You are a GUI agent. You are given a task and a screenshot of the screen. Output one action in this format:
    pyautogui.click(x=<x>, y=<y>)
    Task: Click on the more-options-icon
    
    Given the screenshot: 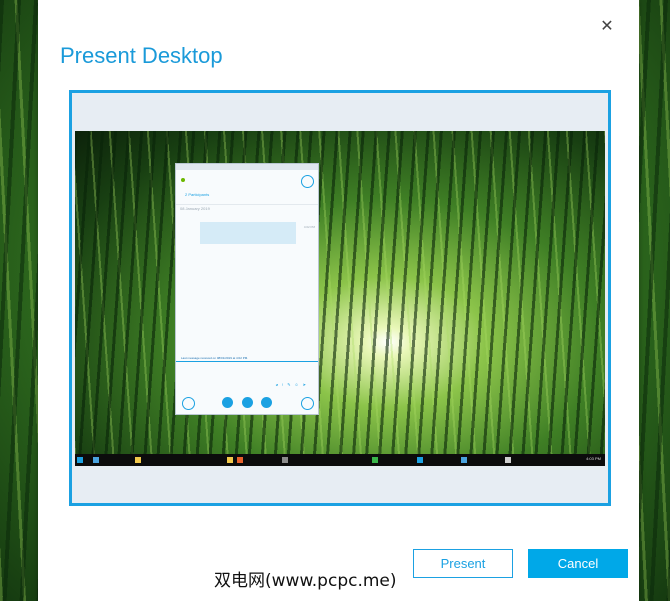 What is the action you would take?
    pyautogui.click(x=307, y=403)
    